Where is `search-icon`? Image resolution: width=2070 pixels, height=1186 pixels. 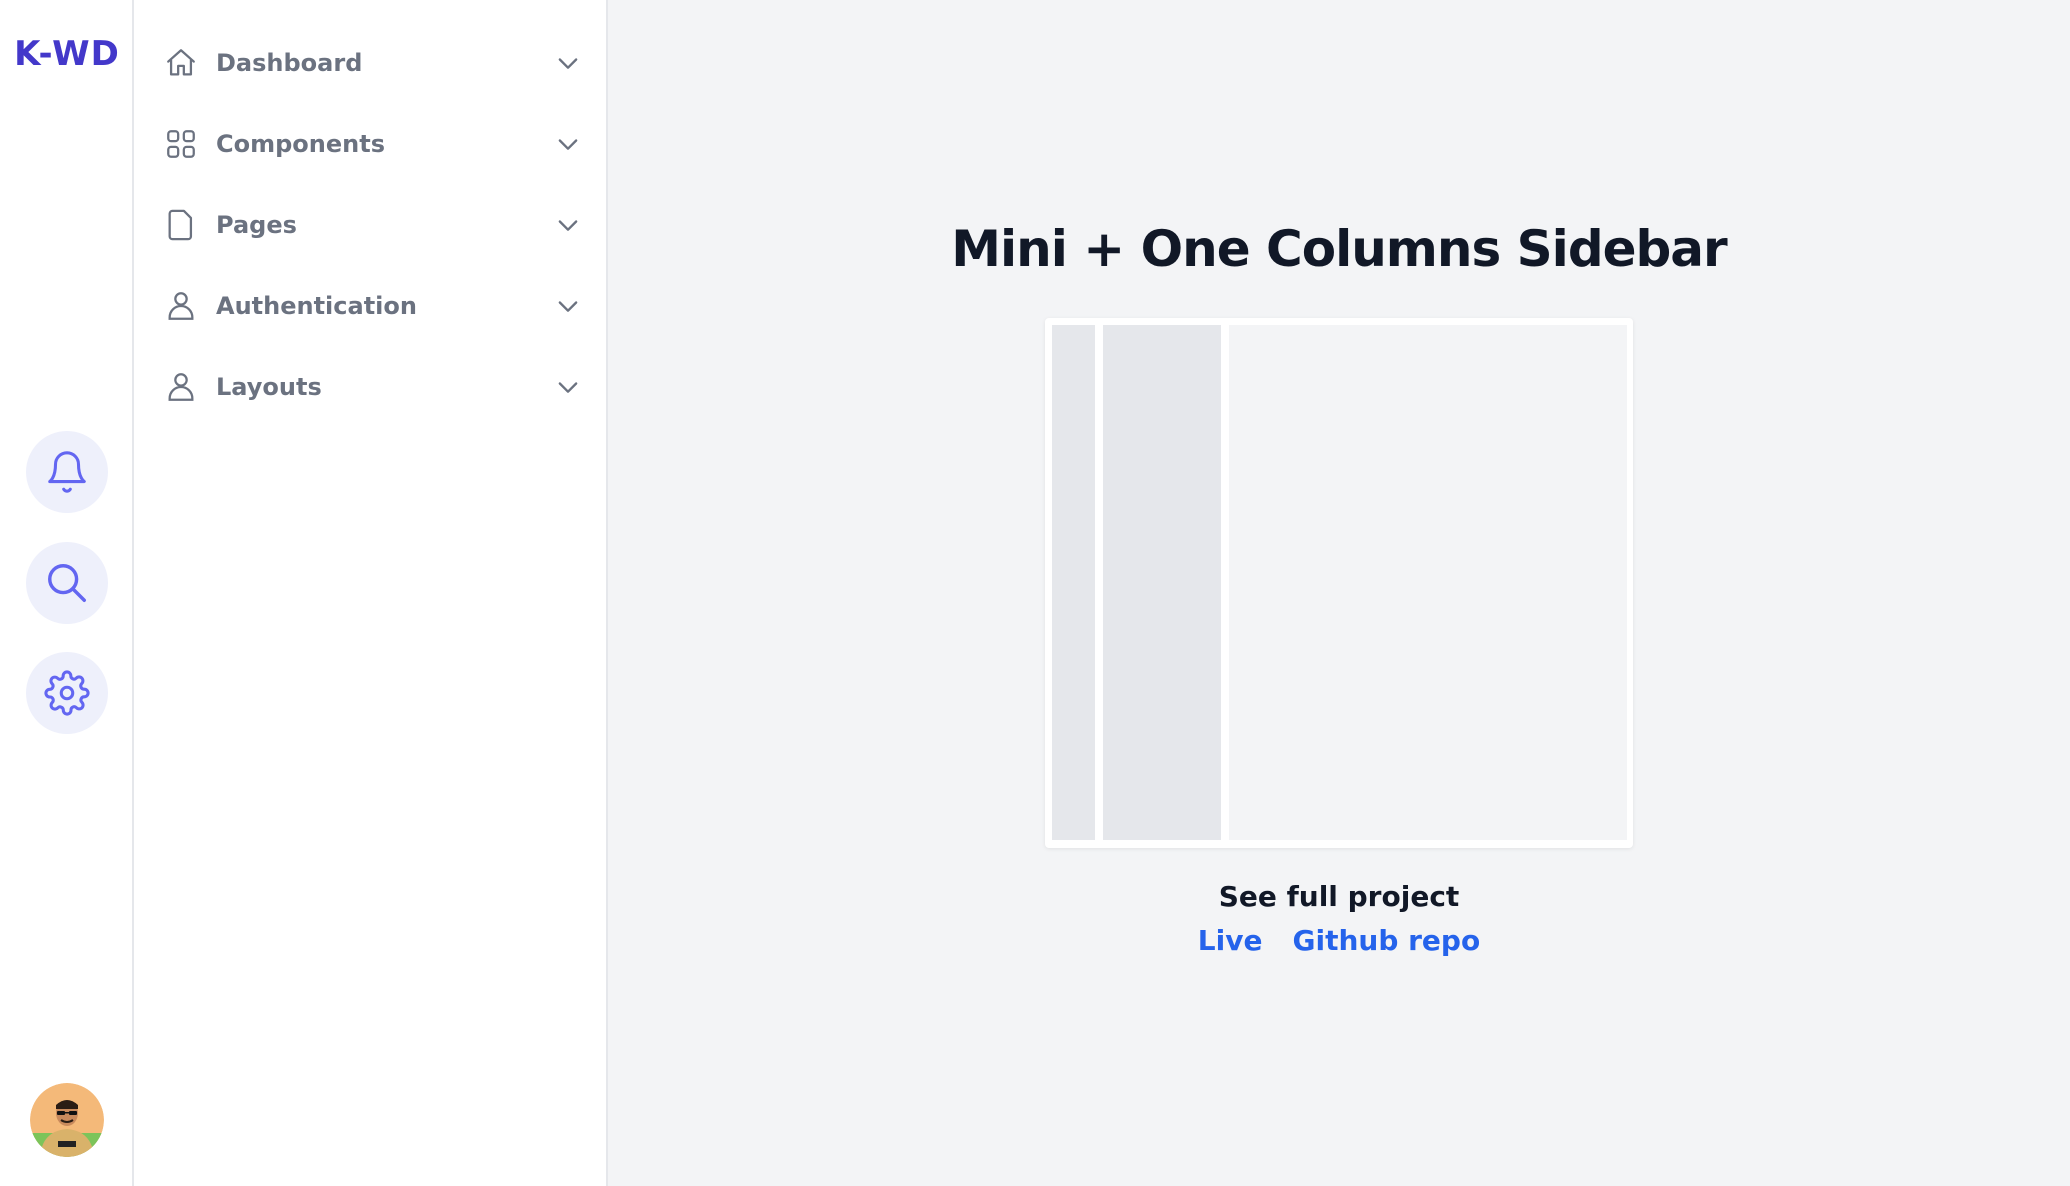
search-icon is located at coordinates (67, 583).